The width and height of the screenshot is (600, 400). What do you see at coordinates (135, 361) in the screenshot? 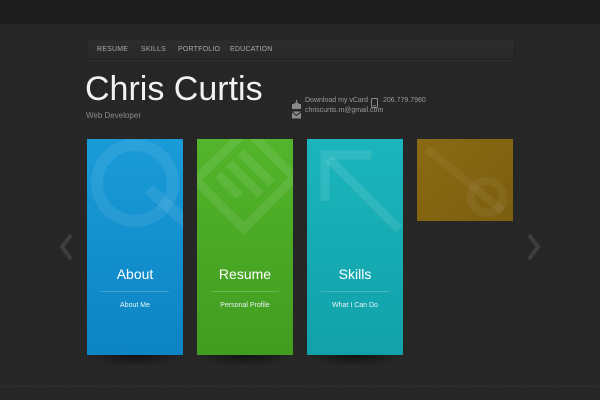
I see `tile-about-shadow` at bounding box center [135, 361].